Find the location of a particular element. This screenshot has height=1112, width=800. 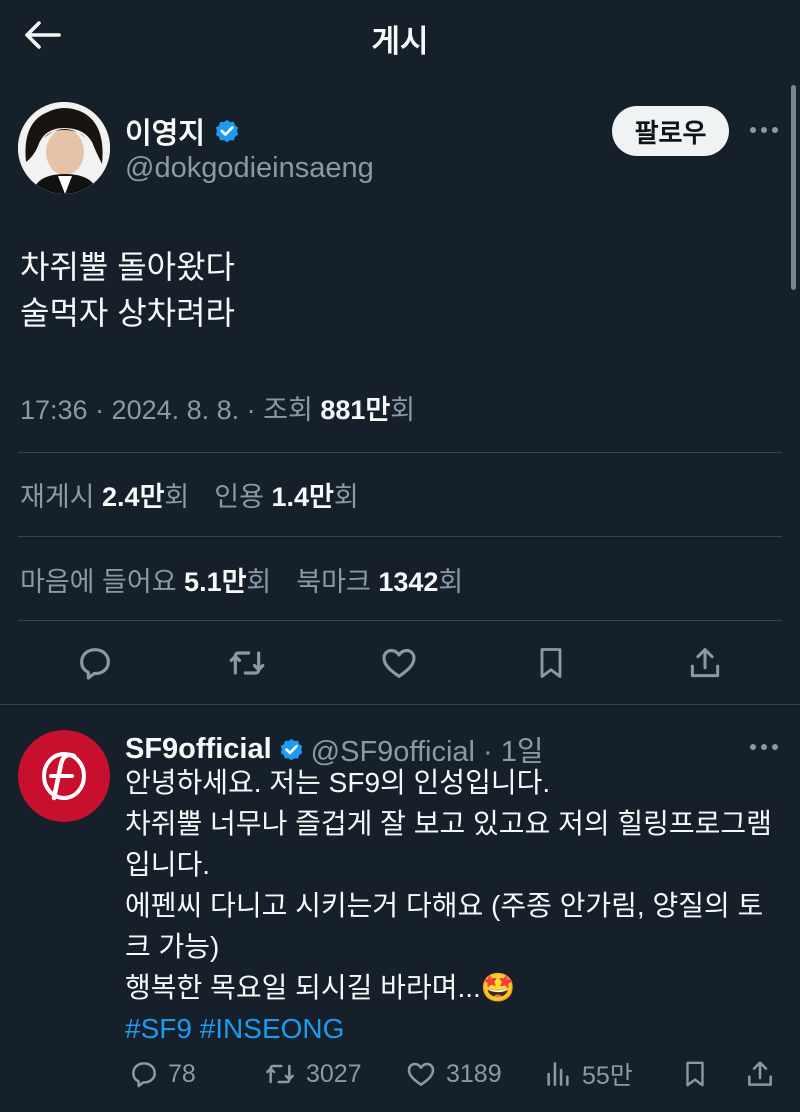

reposts-stat: 재게시 2.4만회 is located at coordinates (104, 497).